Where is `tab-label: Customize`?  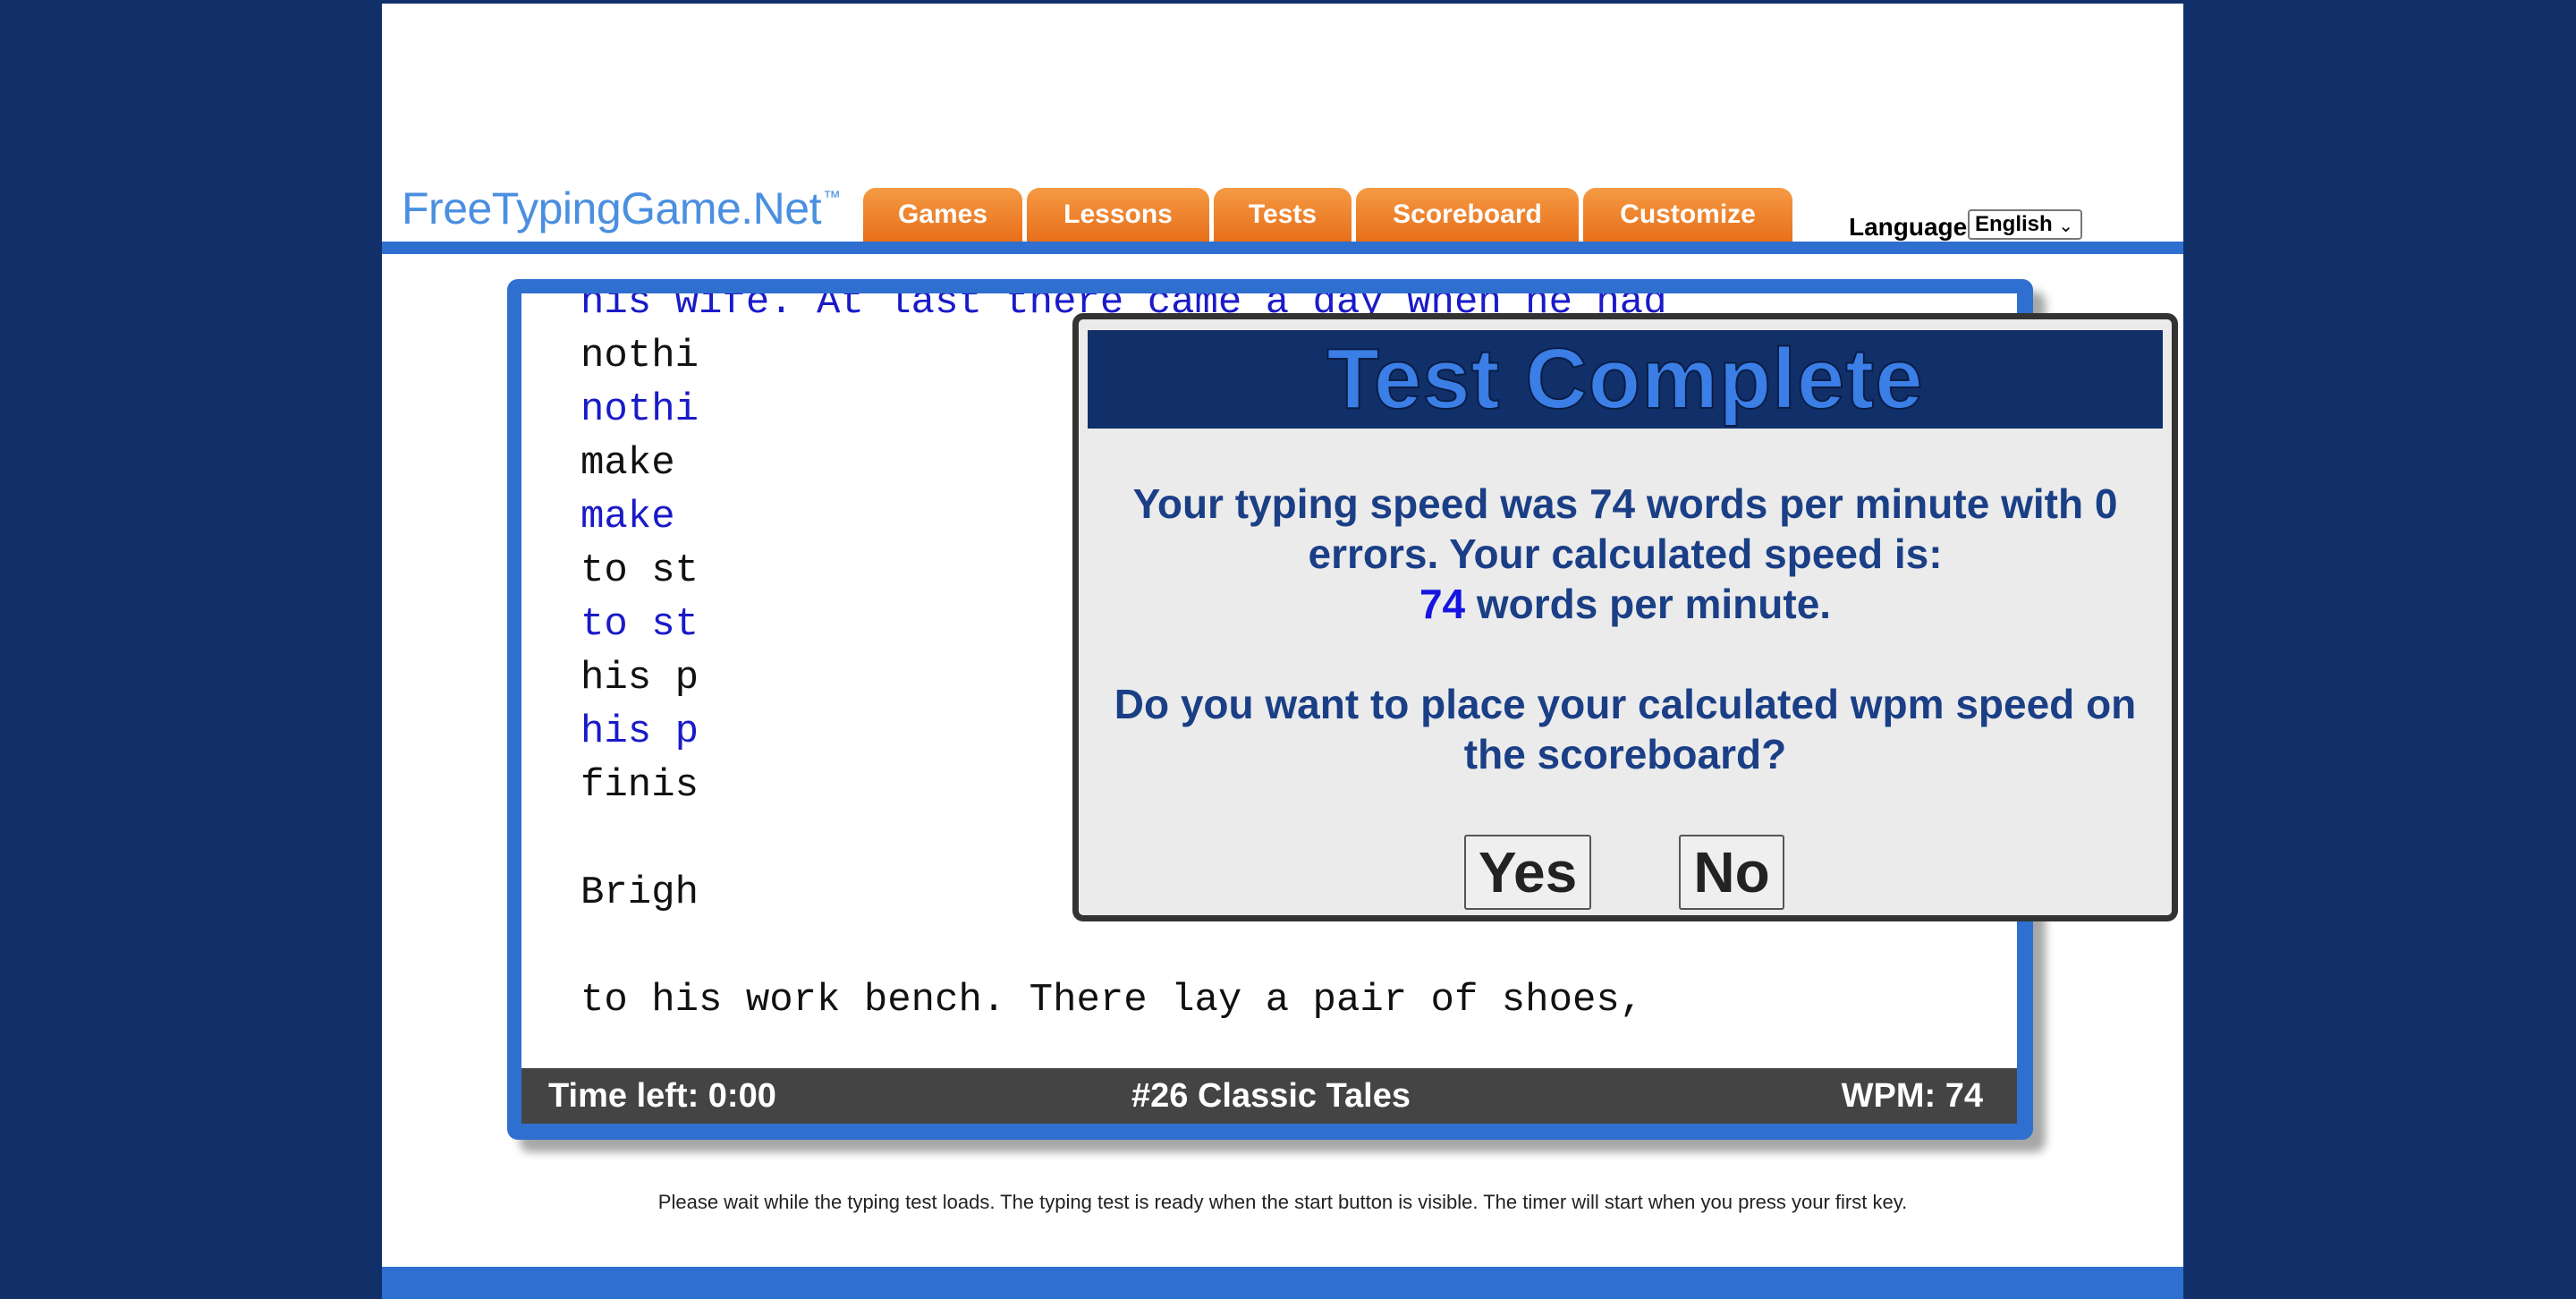 tab-label: Customize is located at coordinates (1688, 214).